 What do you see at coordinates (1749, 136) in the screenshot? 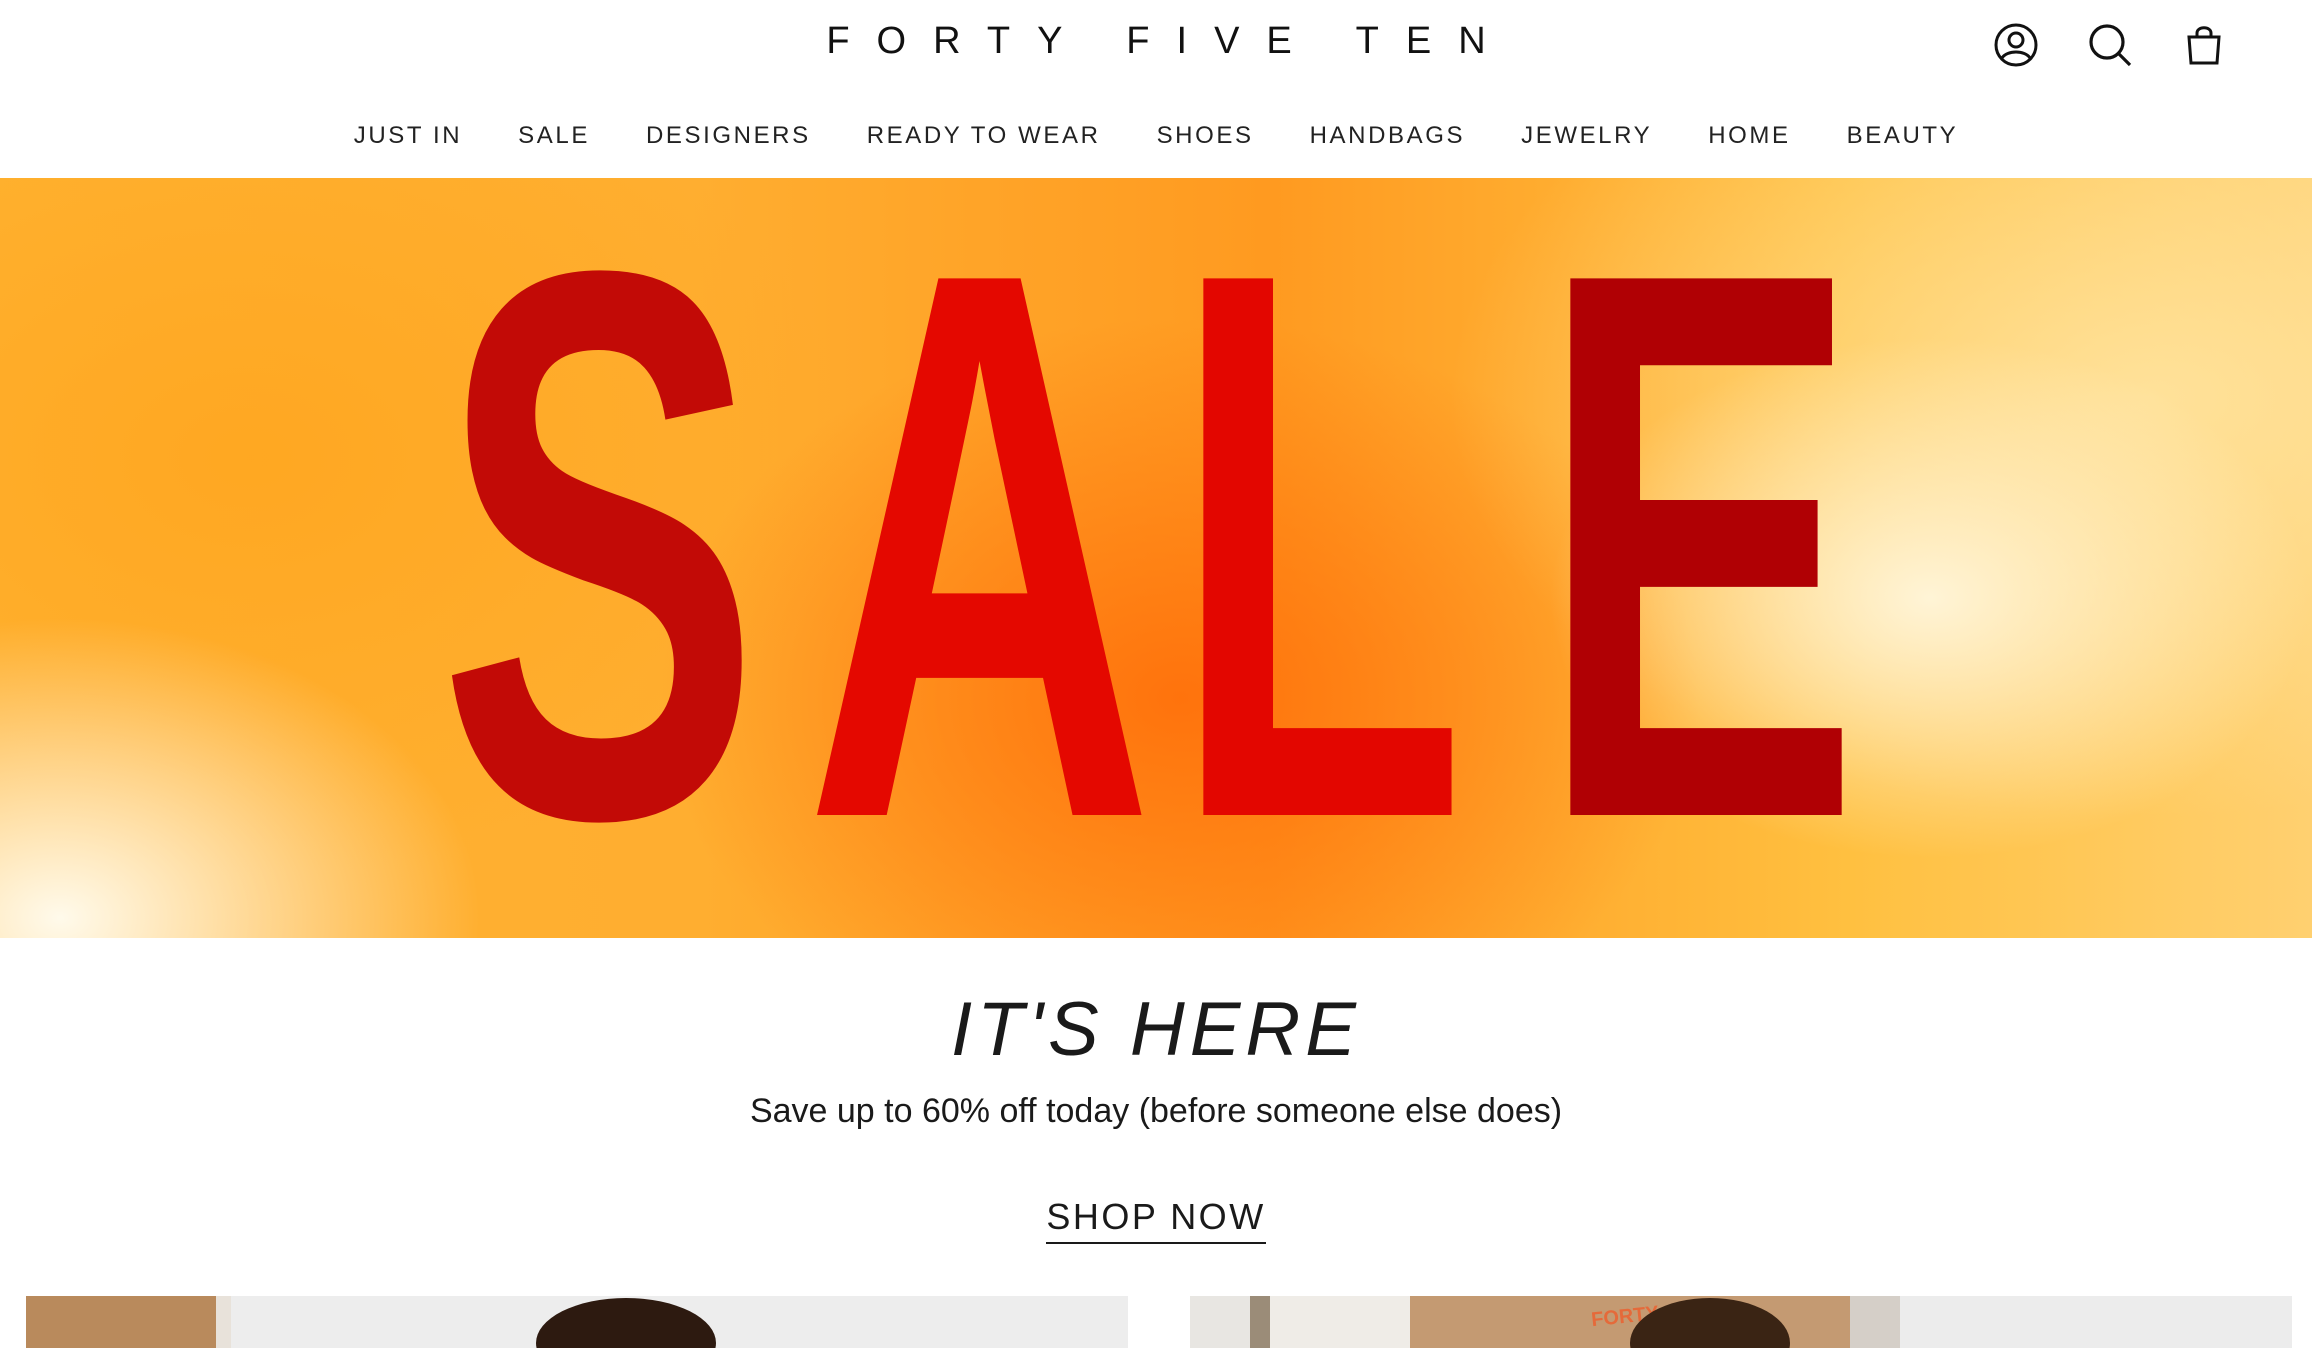
I see `nav-item-home: HOME` at bounding box center [1749, 136].